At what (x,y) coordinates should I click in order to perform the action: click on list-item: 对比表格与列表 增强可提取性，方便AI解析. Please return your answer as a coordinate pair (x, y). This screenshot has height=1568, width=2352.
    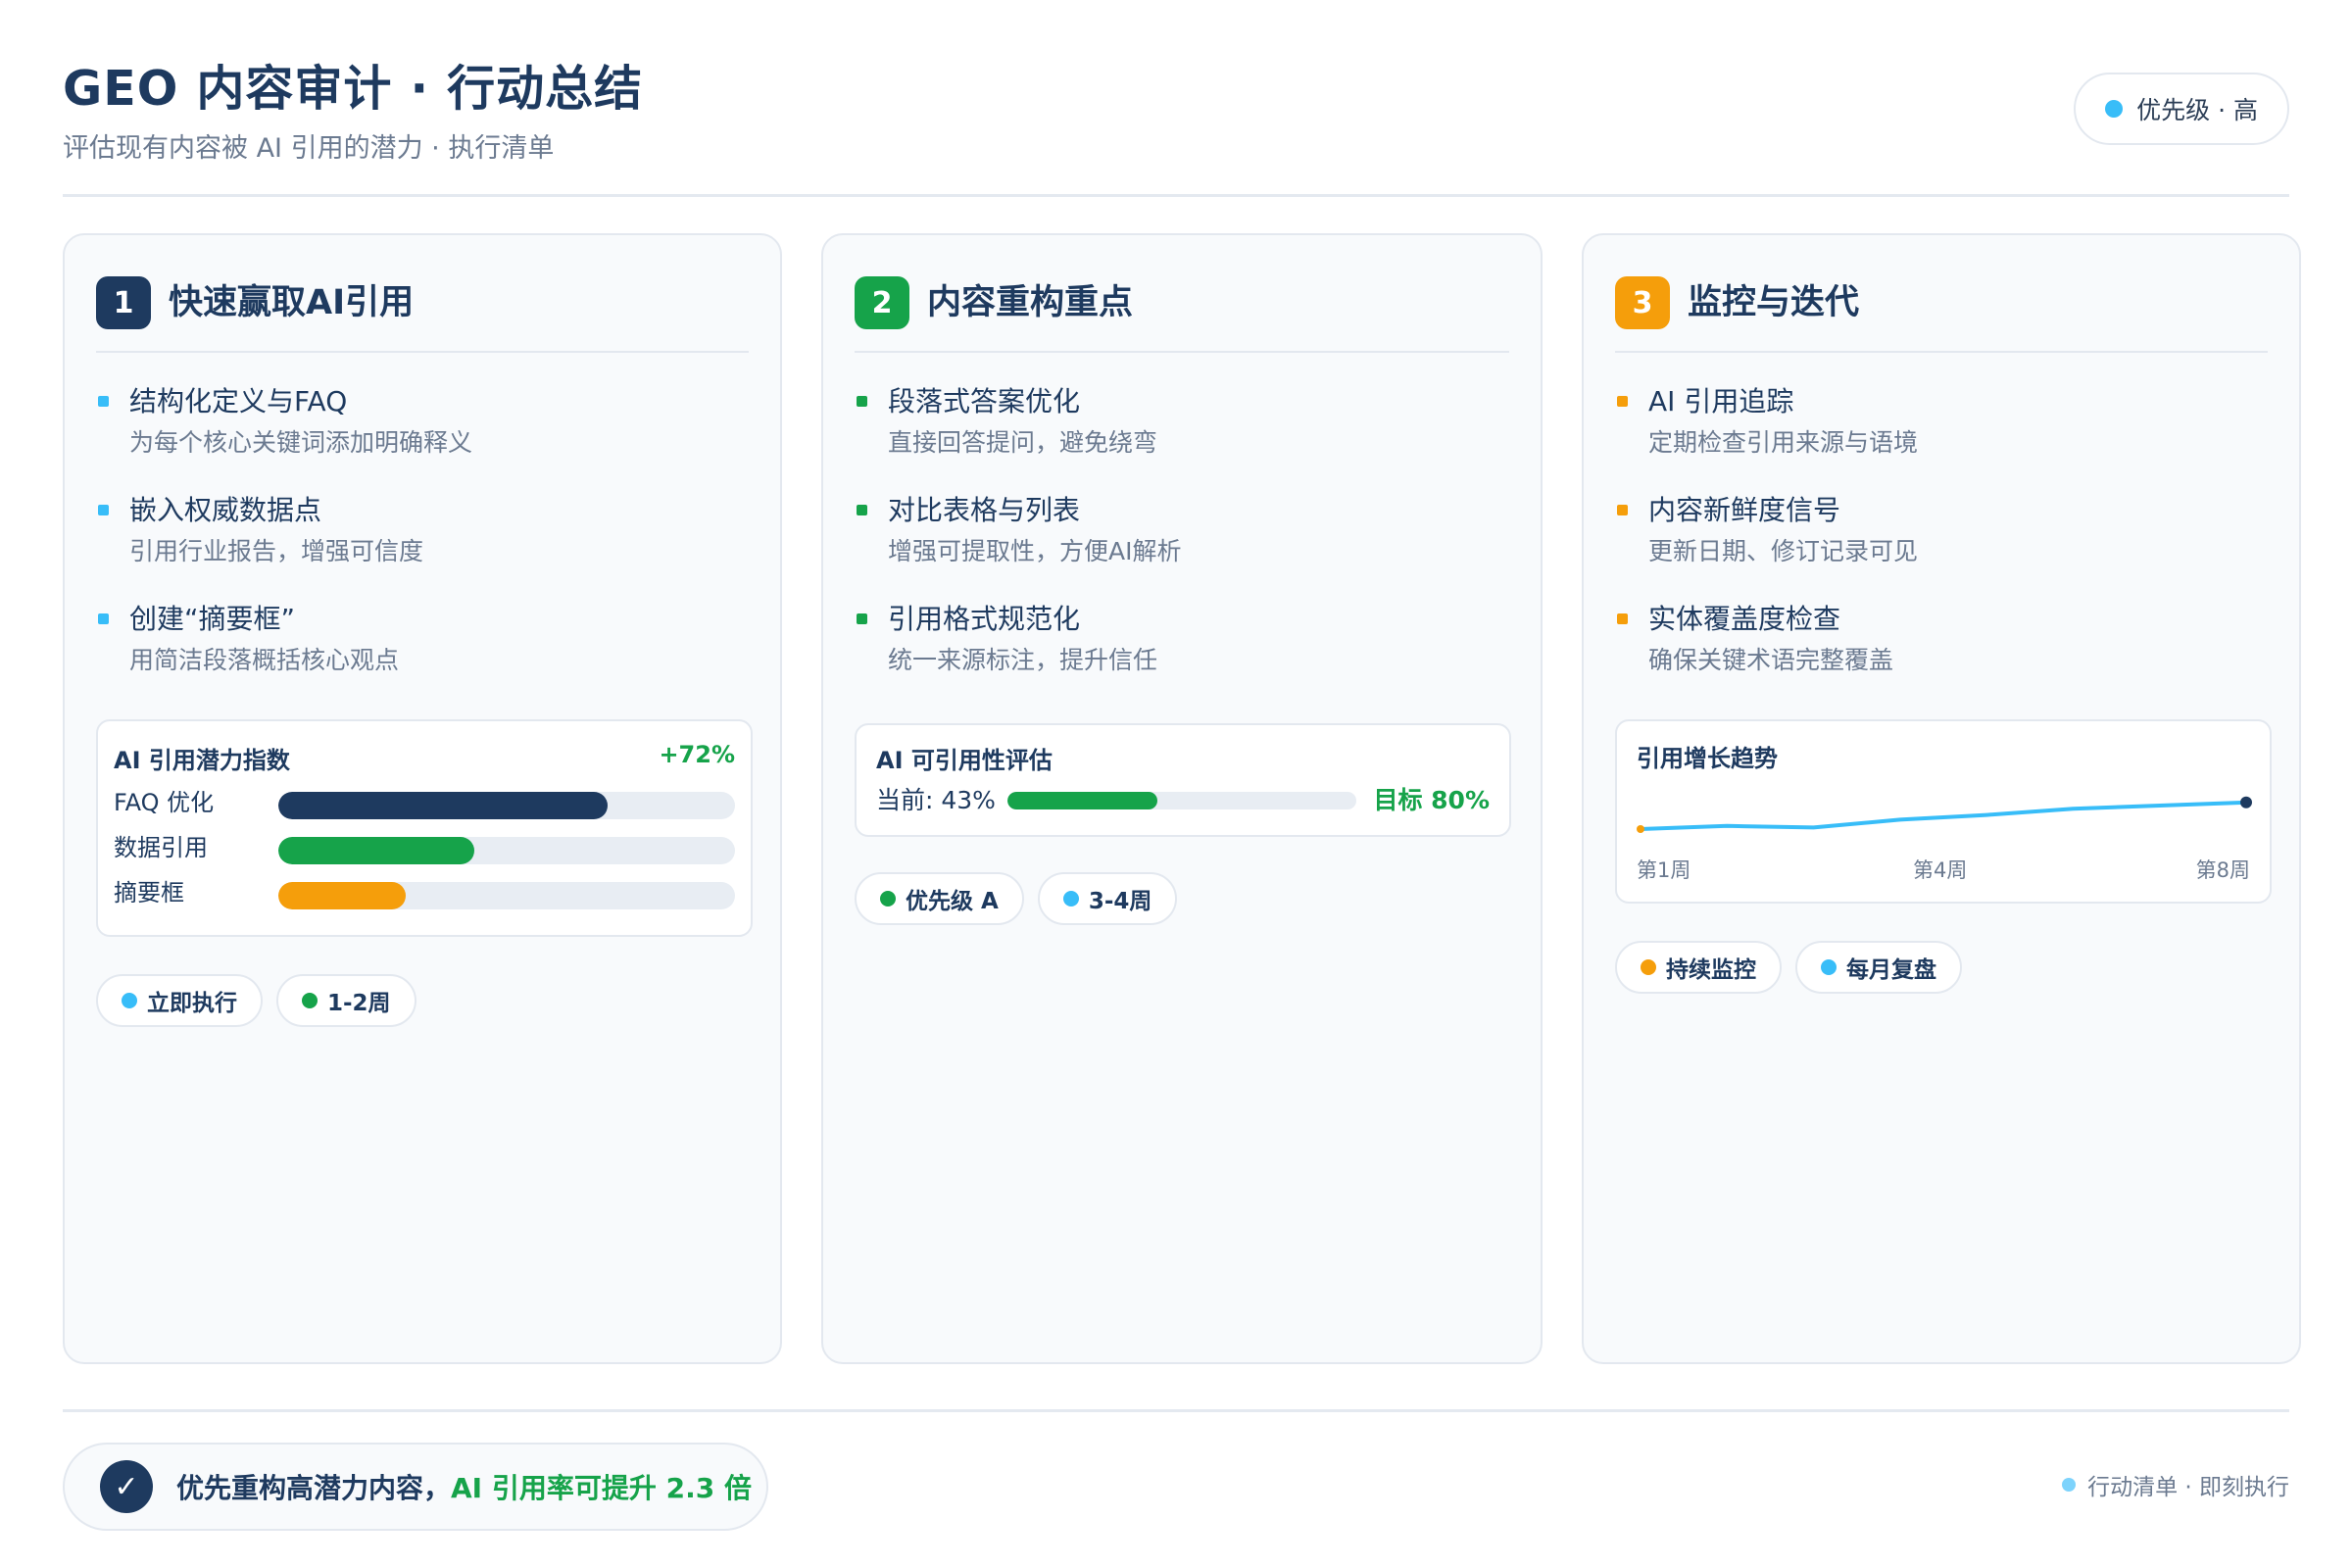
    Looking at the image, I should click on (1183, 545).